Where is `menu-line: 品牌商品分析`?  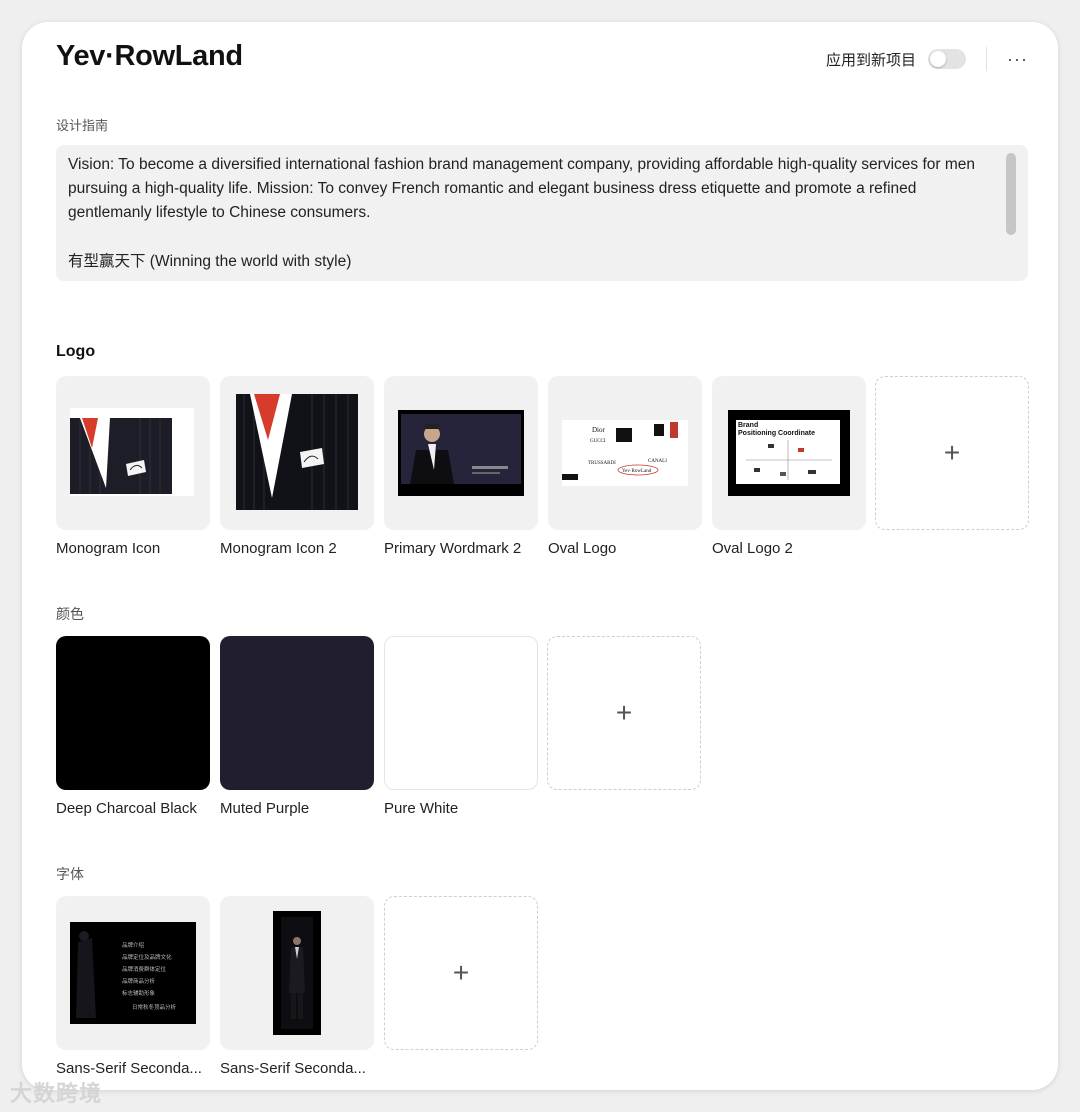
menu-line: 品牌商品分析 is located at coordinates (139, 981).